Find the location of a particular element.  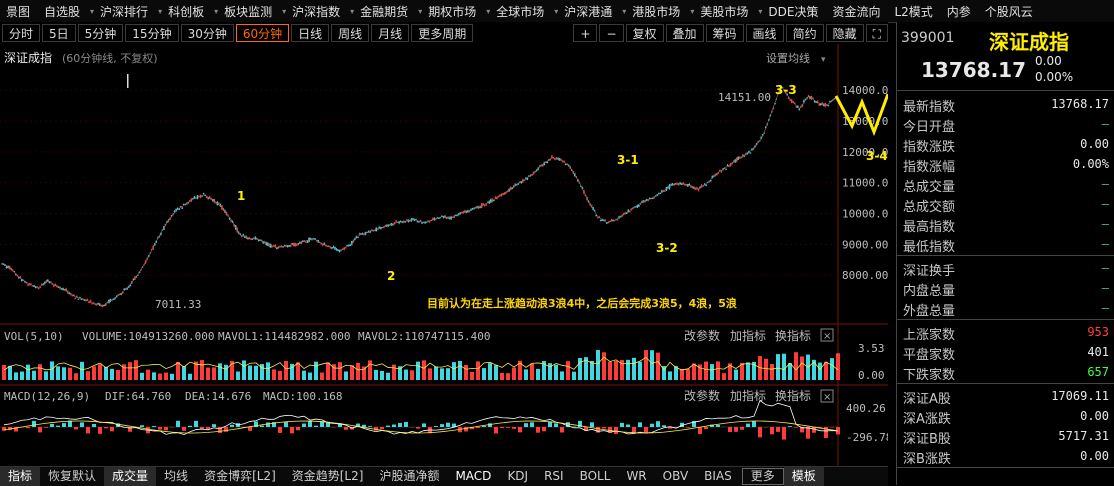

tab-3: 均线 is located at coordinates (176, 476).